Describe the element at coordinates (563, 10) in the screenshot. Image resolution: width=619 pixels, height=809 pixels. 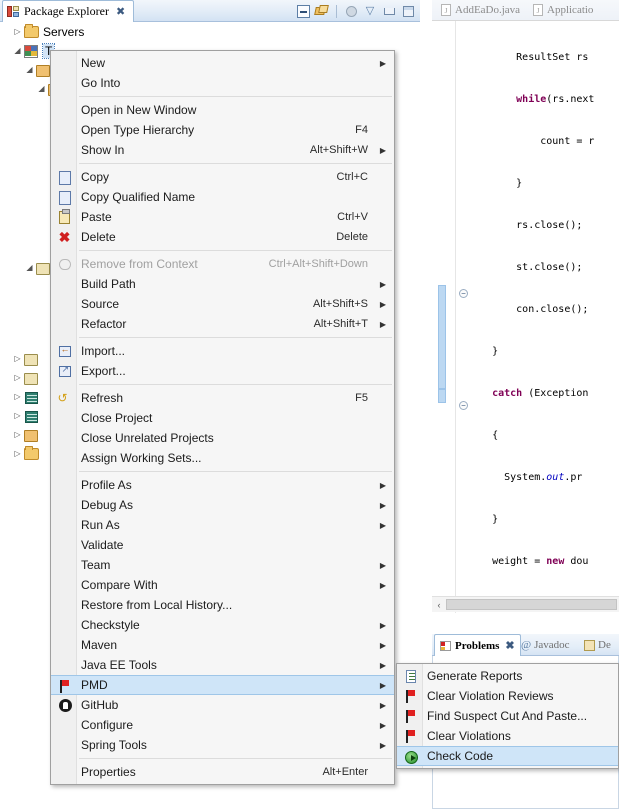
I see `editor-tab-application: J Applicatio` at that location.